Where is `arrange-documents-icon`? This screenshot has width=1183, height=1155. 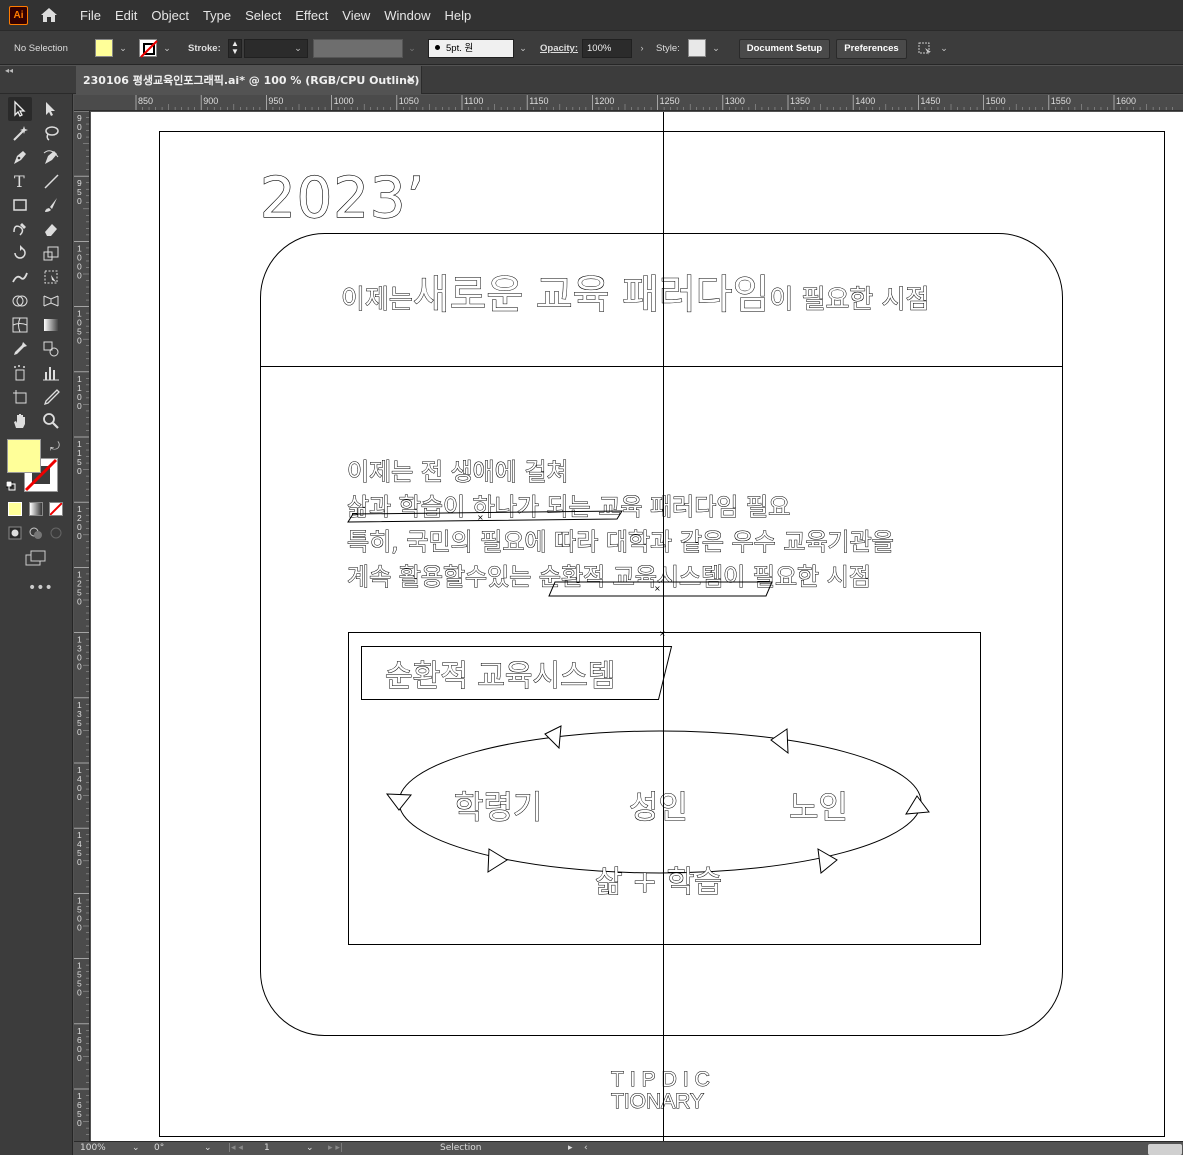 arrange-documents-icon is located at coordinates (925, 48).